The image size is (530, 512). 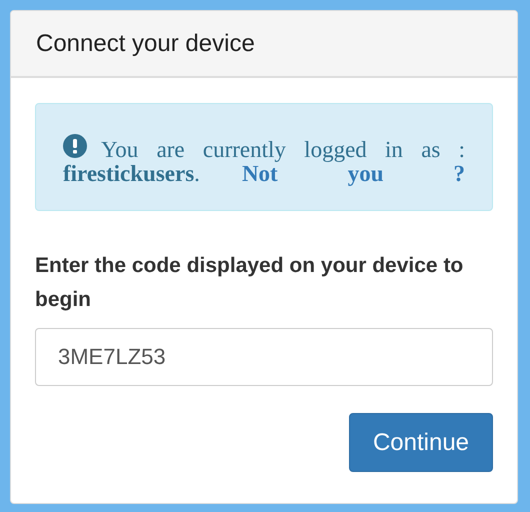 I want to click on exclamation-icon, so click(x=75, y=146).